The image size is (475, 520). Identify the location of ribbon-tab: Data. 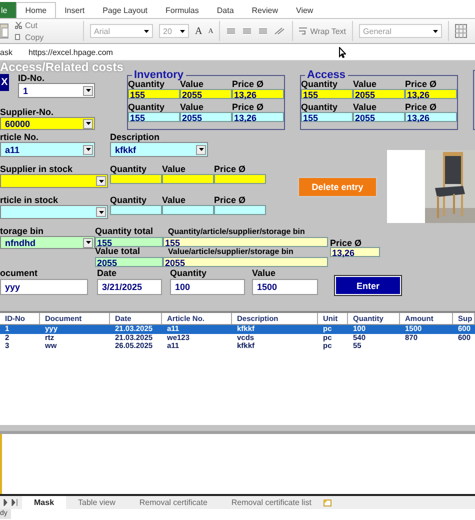
(225, 10).